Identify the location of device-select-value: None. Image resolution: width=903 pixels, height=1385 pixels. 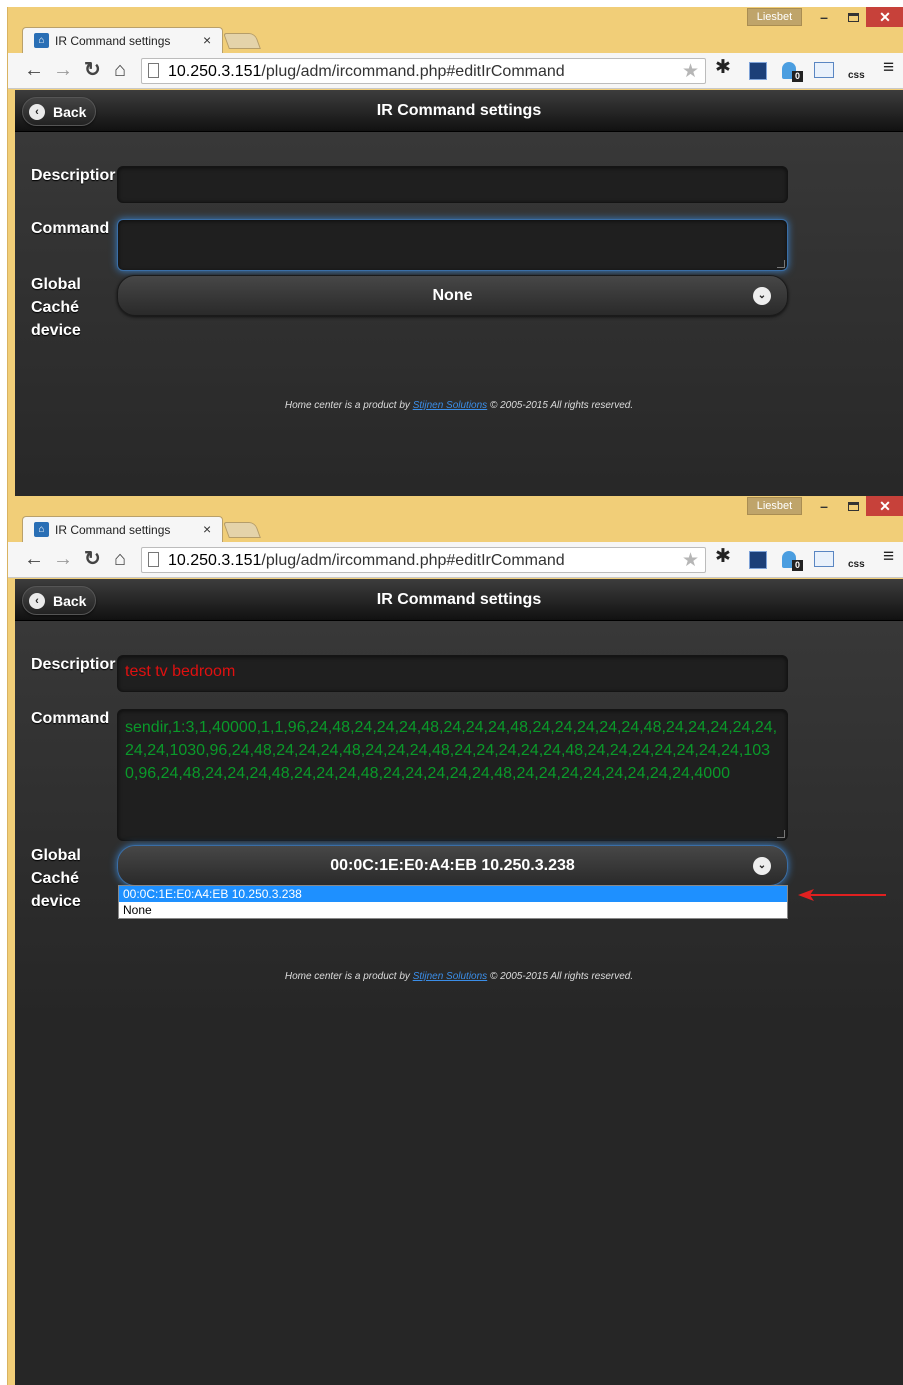
(452, 295).